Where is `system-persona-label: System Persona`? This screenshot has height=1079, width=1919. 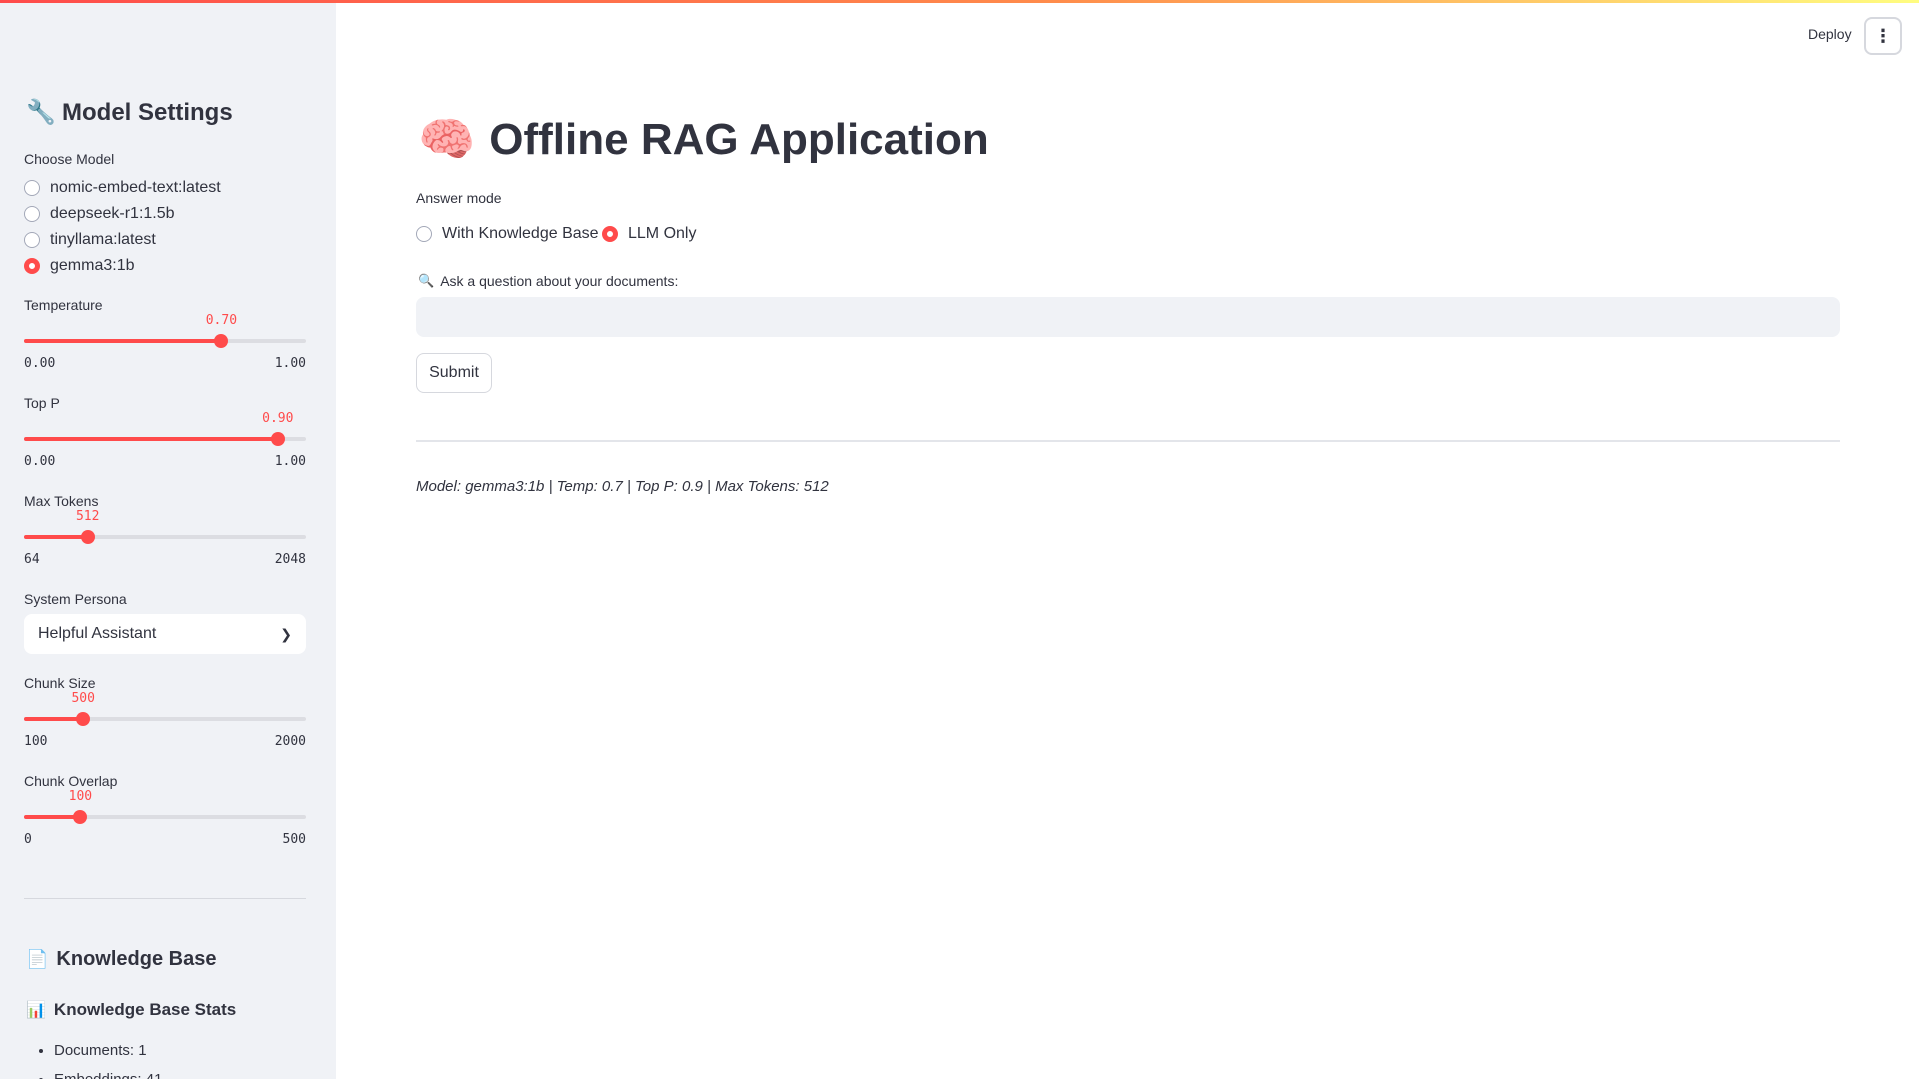
system-persona-label: System Persona is located at coordinates (75, 599).